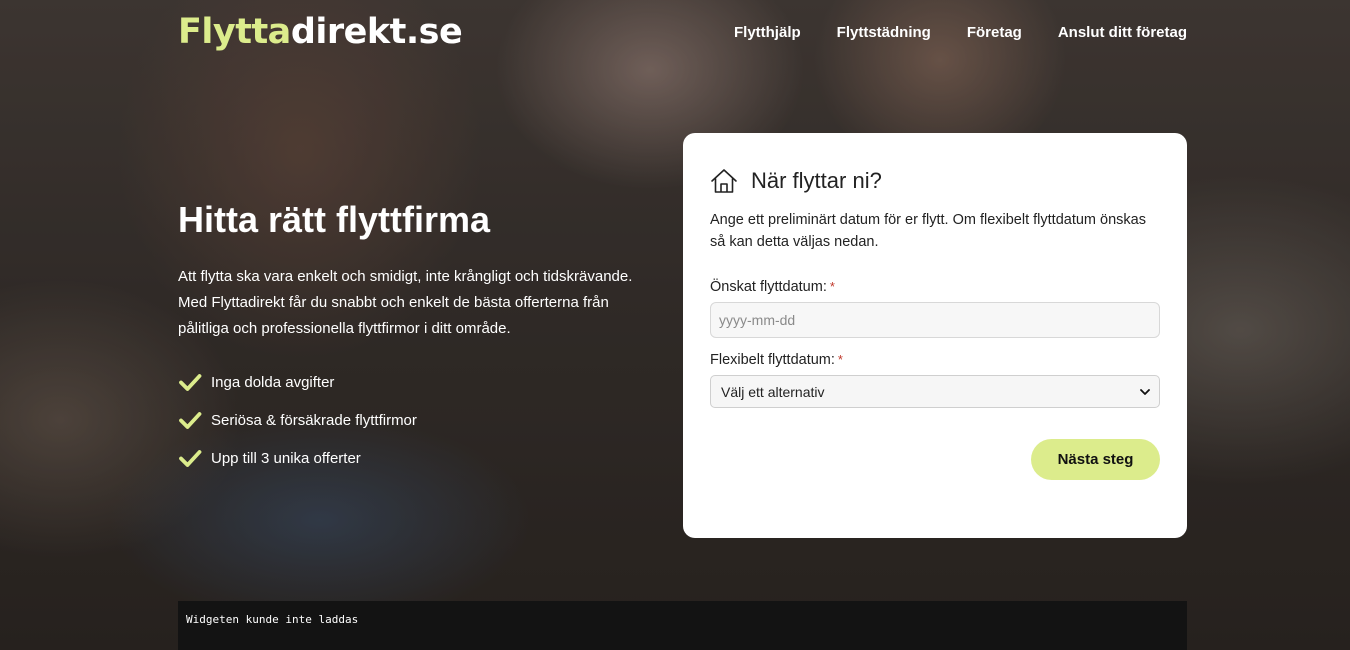  What do you see at coordinates (724, 181) in the screenshot?
I see `house-icon` at bounding box center [724, 181].